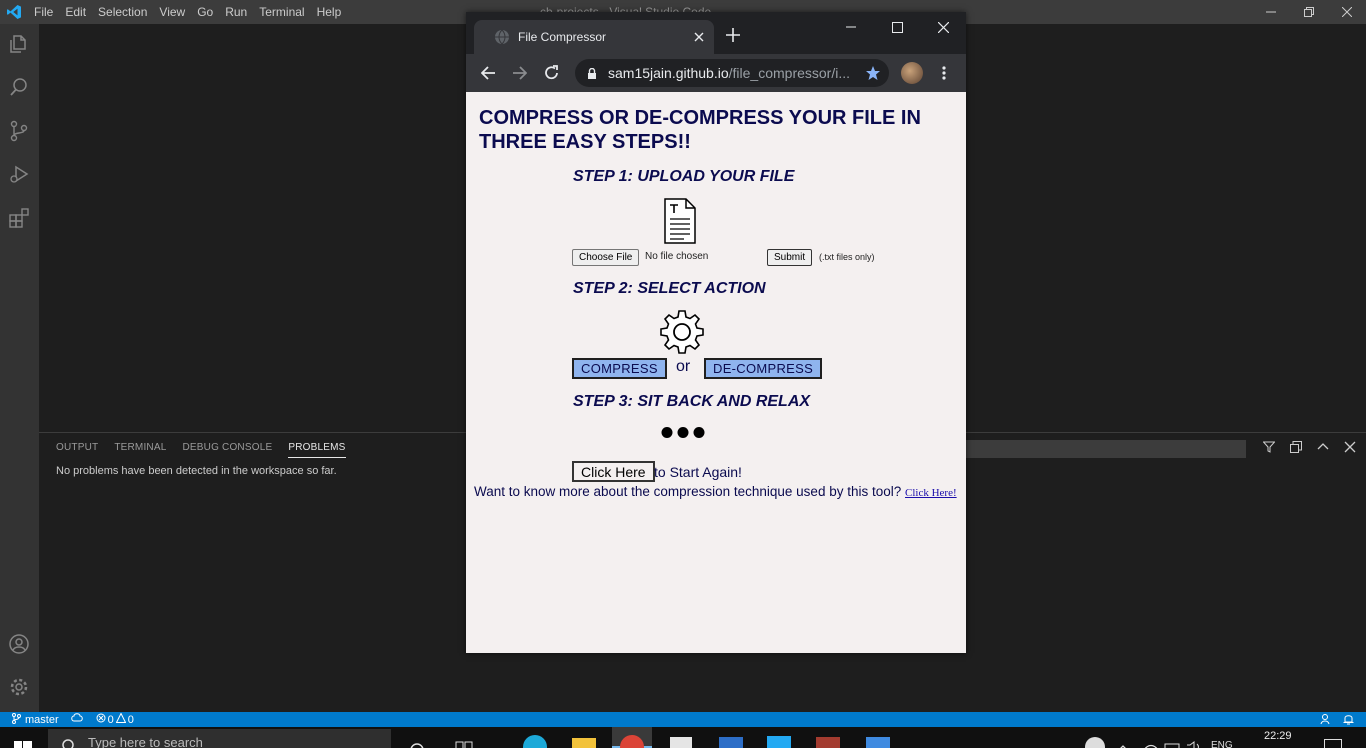  Describe the element at coordinates (121, 719) in the screenshot. I see `warning-icon` at that location.